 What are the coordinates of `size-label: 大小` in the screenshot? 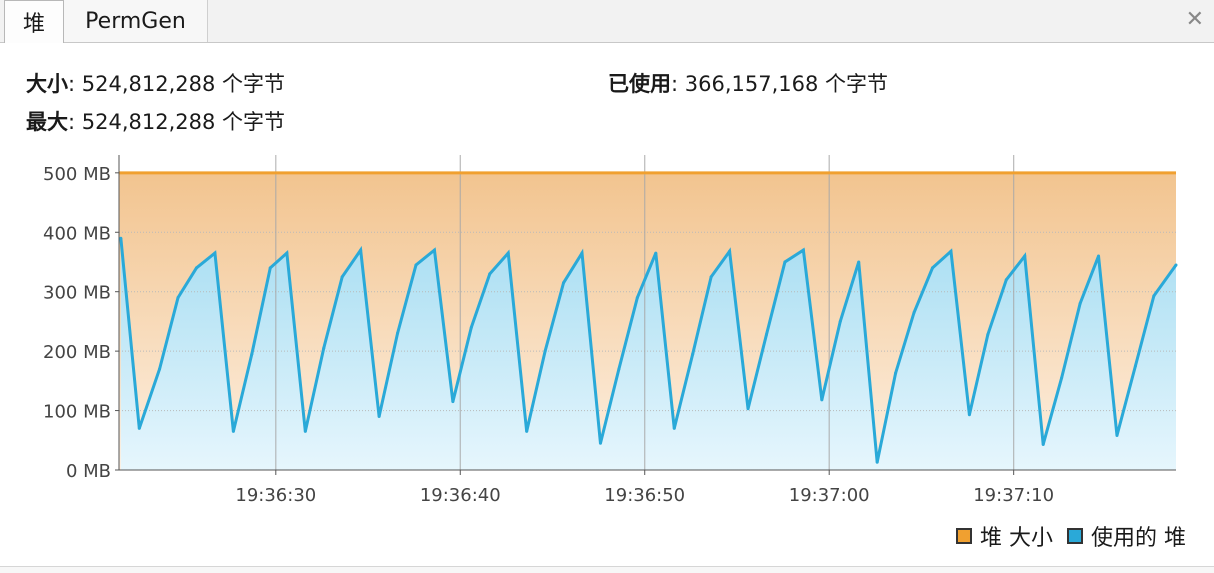 It's located at (47, 84).